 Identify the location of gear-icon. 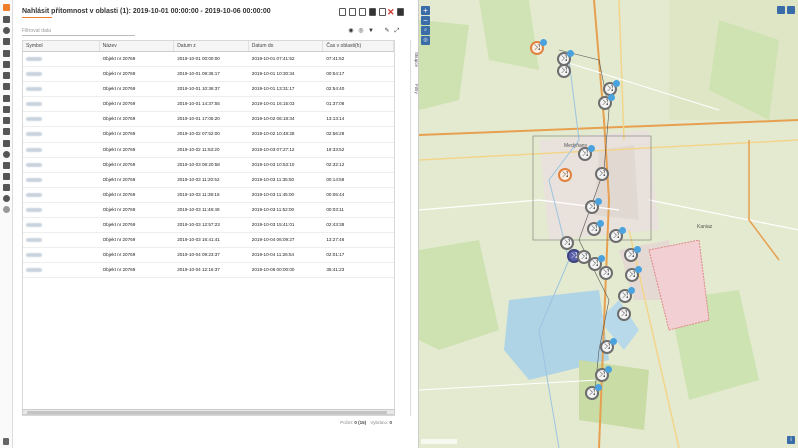
(6, 176).